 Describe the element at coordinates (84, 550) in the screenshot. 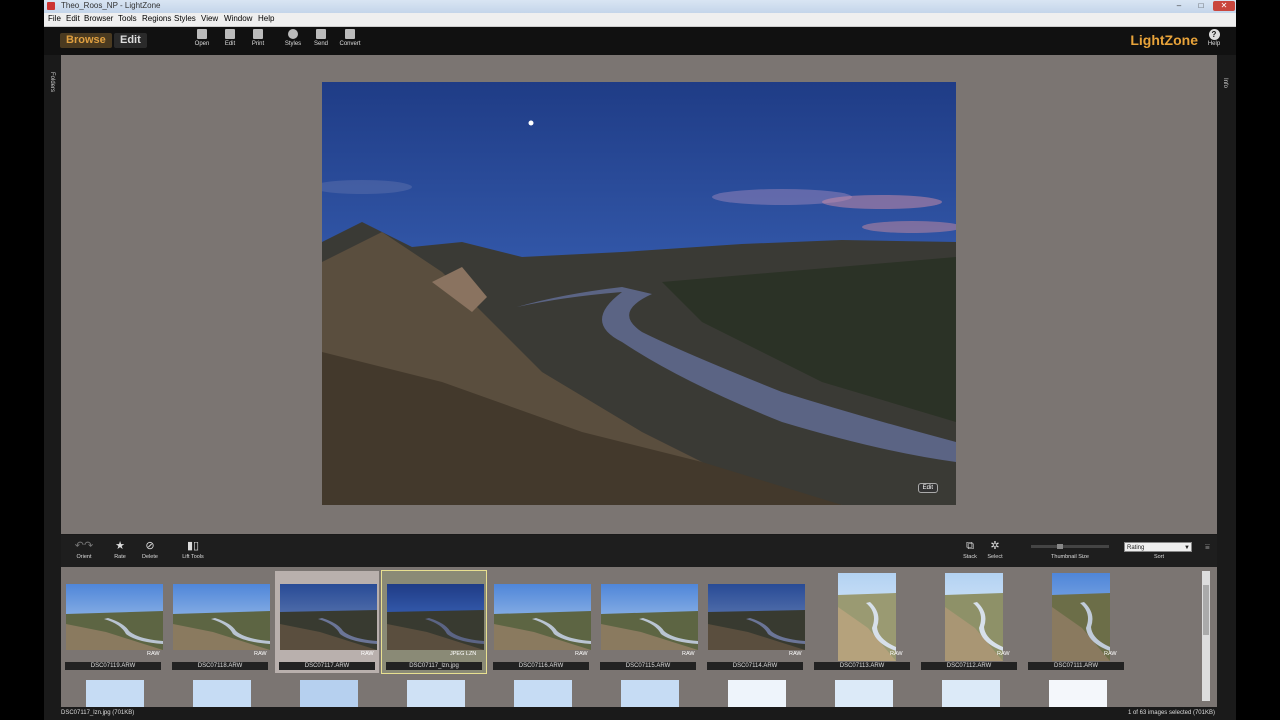

I see `orient-button: ↶↷ Orient` at that location.